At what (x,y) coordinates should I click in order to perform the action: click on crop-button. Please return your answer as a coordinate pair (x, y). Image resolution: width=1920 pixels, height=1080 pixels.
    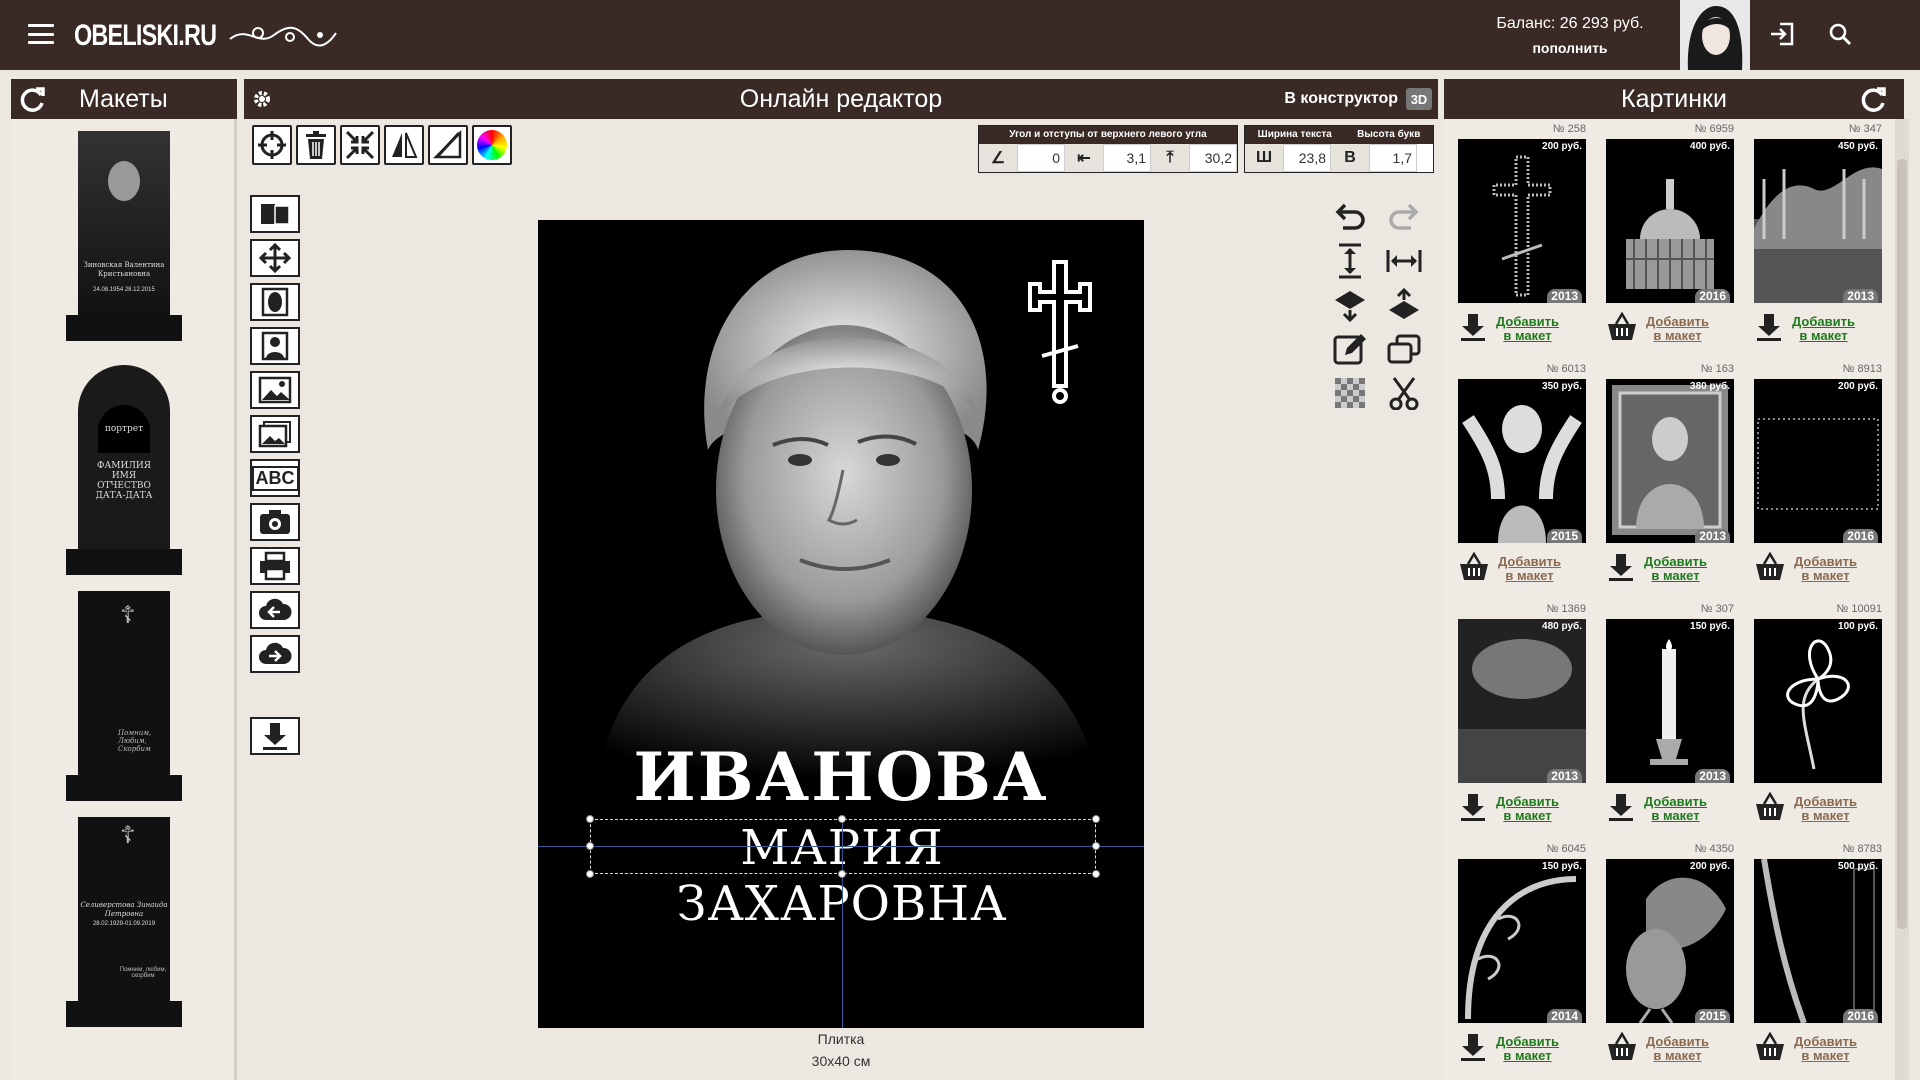
    Looking at the image, I should click on (1404, 393).